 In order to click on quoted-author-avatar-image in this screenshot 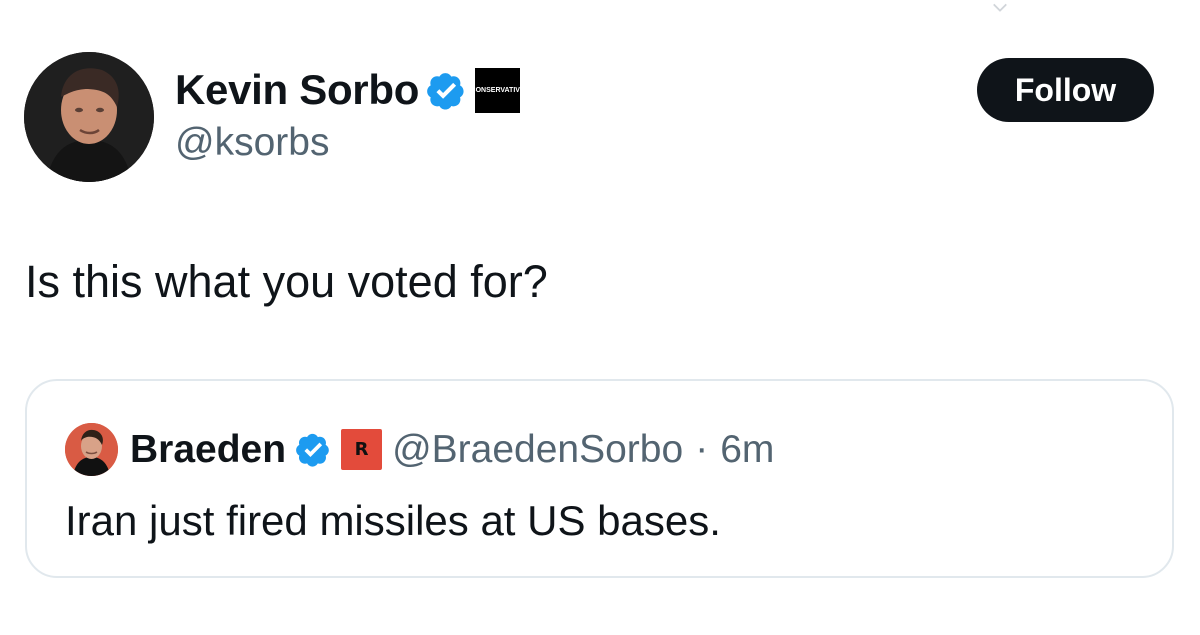, I will do `click(91, 449)`.